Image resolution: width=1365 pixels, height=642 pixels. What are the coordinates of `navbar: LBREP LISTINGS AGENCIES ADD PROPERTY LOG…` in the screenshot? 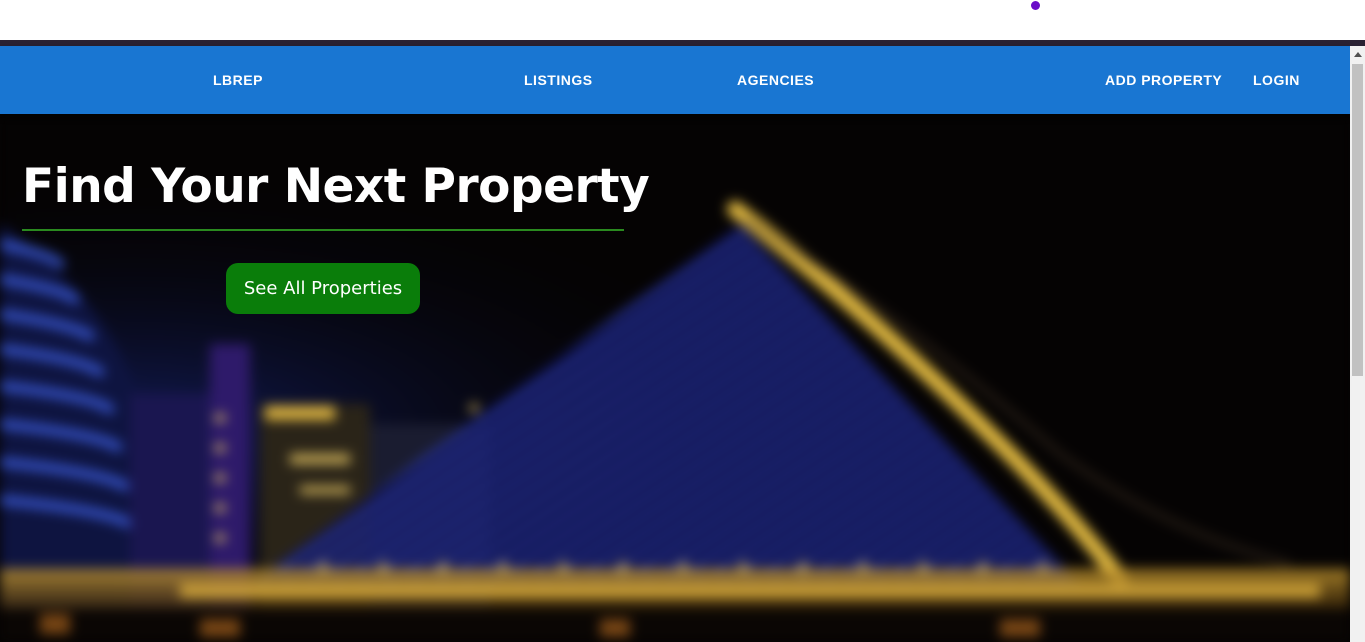 It's located at (675, 80).